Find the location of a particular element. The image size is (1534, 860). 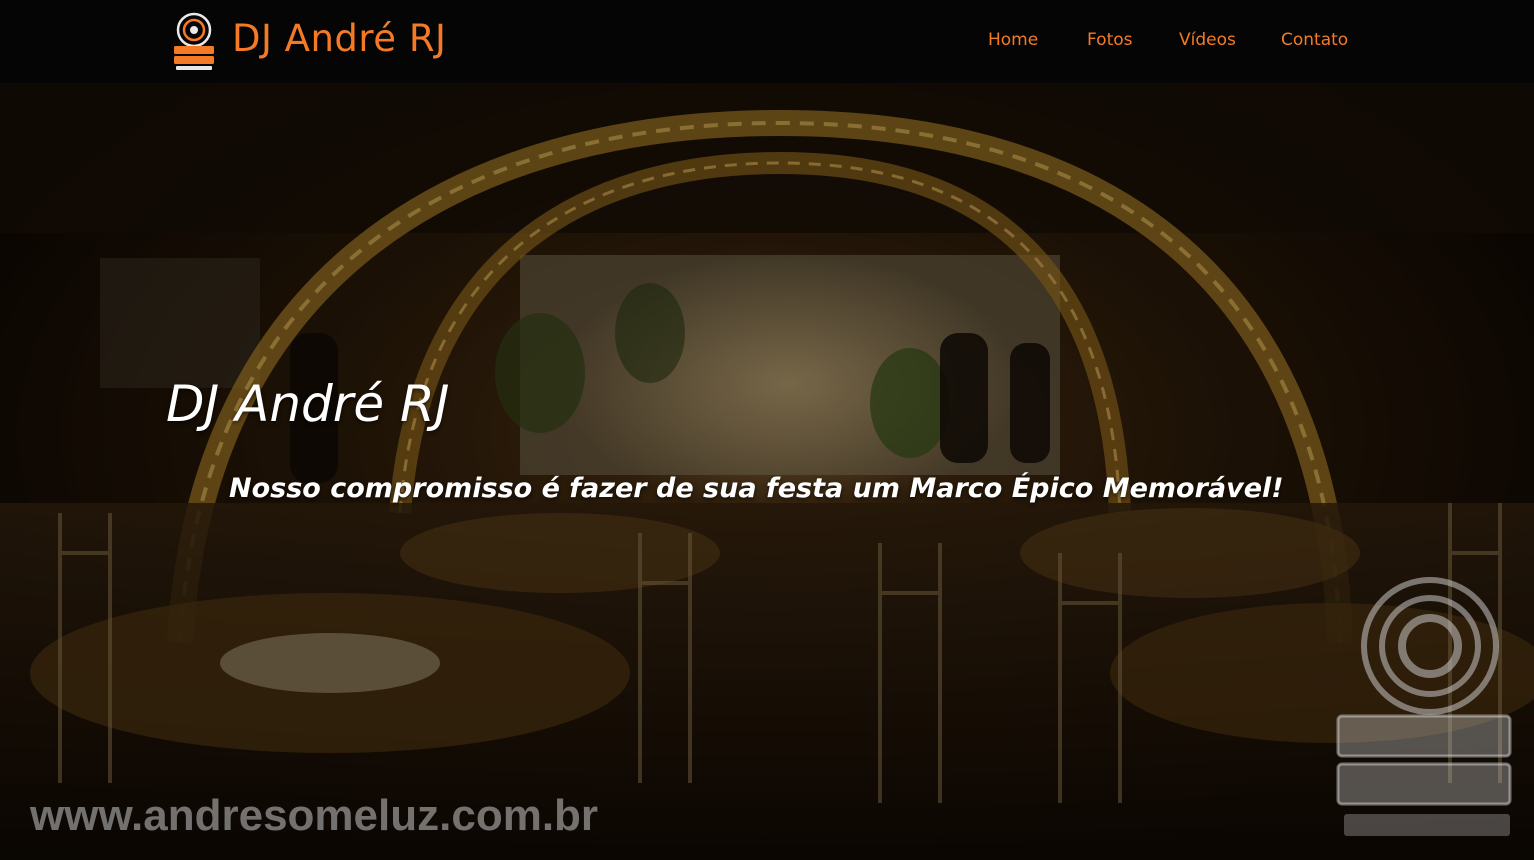

top-navbar: DJ André RJ Home Fotos Vídeos Contato is located at coordinates (767, 41).